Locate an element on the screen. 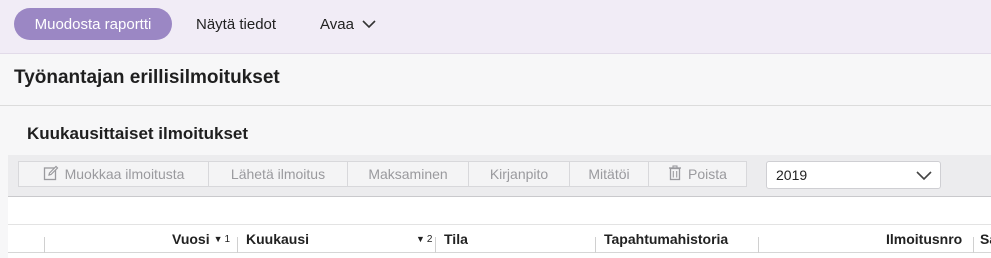  section-title: Kuukausittaiset ilmoitukset is located at coordinates (138, 133).